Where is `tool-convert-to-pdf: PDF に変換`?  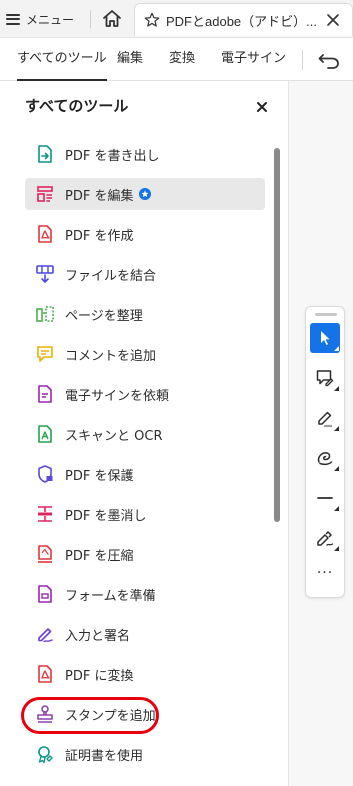
tool-convert-to-pdf: PDF に変換 is located at coordinates (145, 674).